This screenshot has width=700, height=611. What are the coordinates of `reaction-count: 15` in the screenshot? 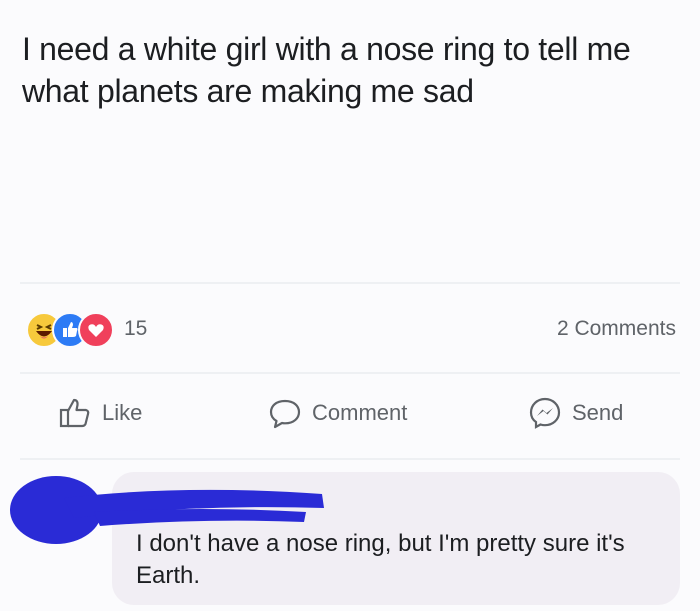 It's located at (135, 329).